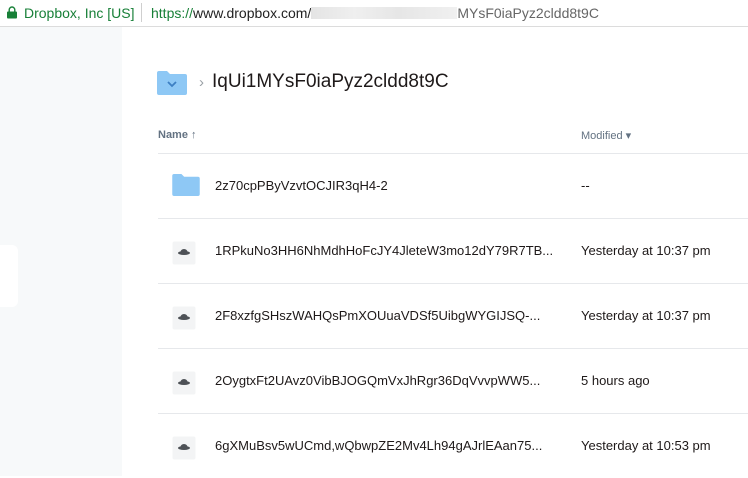 This screenshot has width=748, height=478. What do you see at coordinates (172, 13) in the screenshot?
I see `url-protocol: https://` at bounding box center [172, 13].